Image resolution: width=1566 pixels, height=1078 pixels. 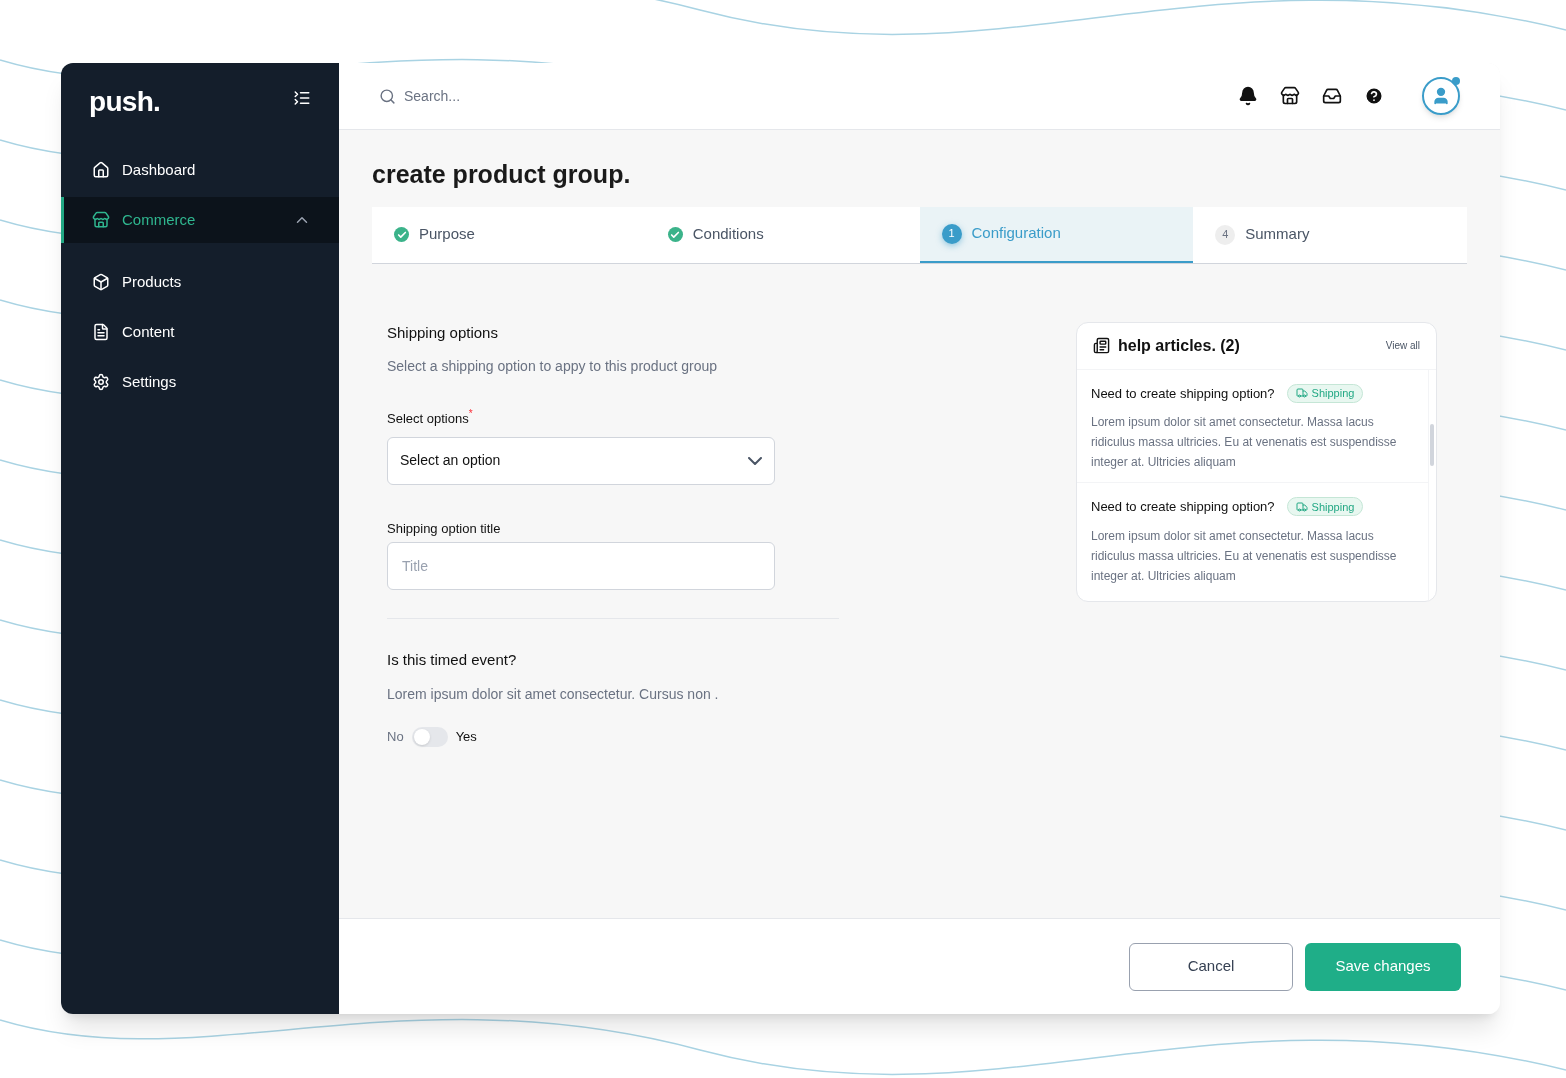 I want to click on nav-item: Settings, so click(x=200, y=382).